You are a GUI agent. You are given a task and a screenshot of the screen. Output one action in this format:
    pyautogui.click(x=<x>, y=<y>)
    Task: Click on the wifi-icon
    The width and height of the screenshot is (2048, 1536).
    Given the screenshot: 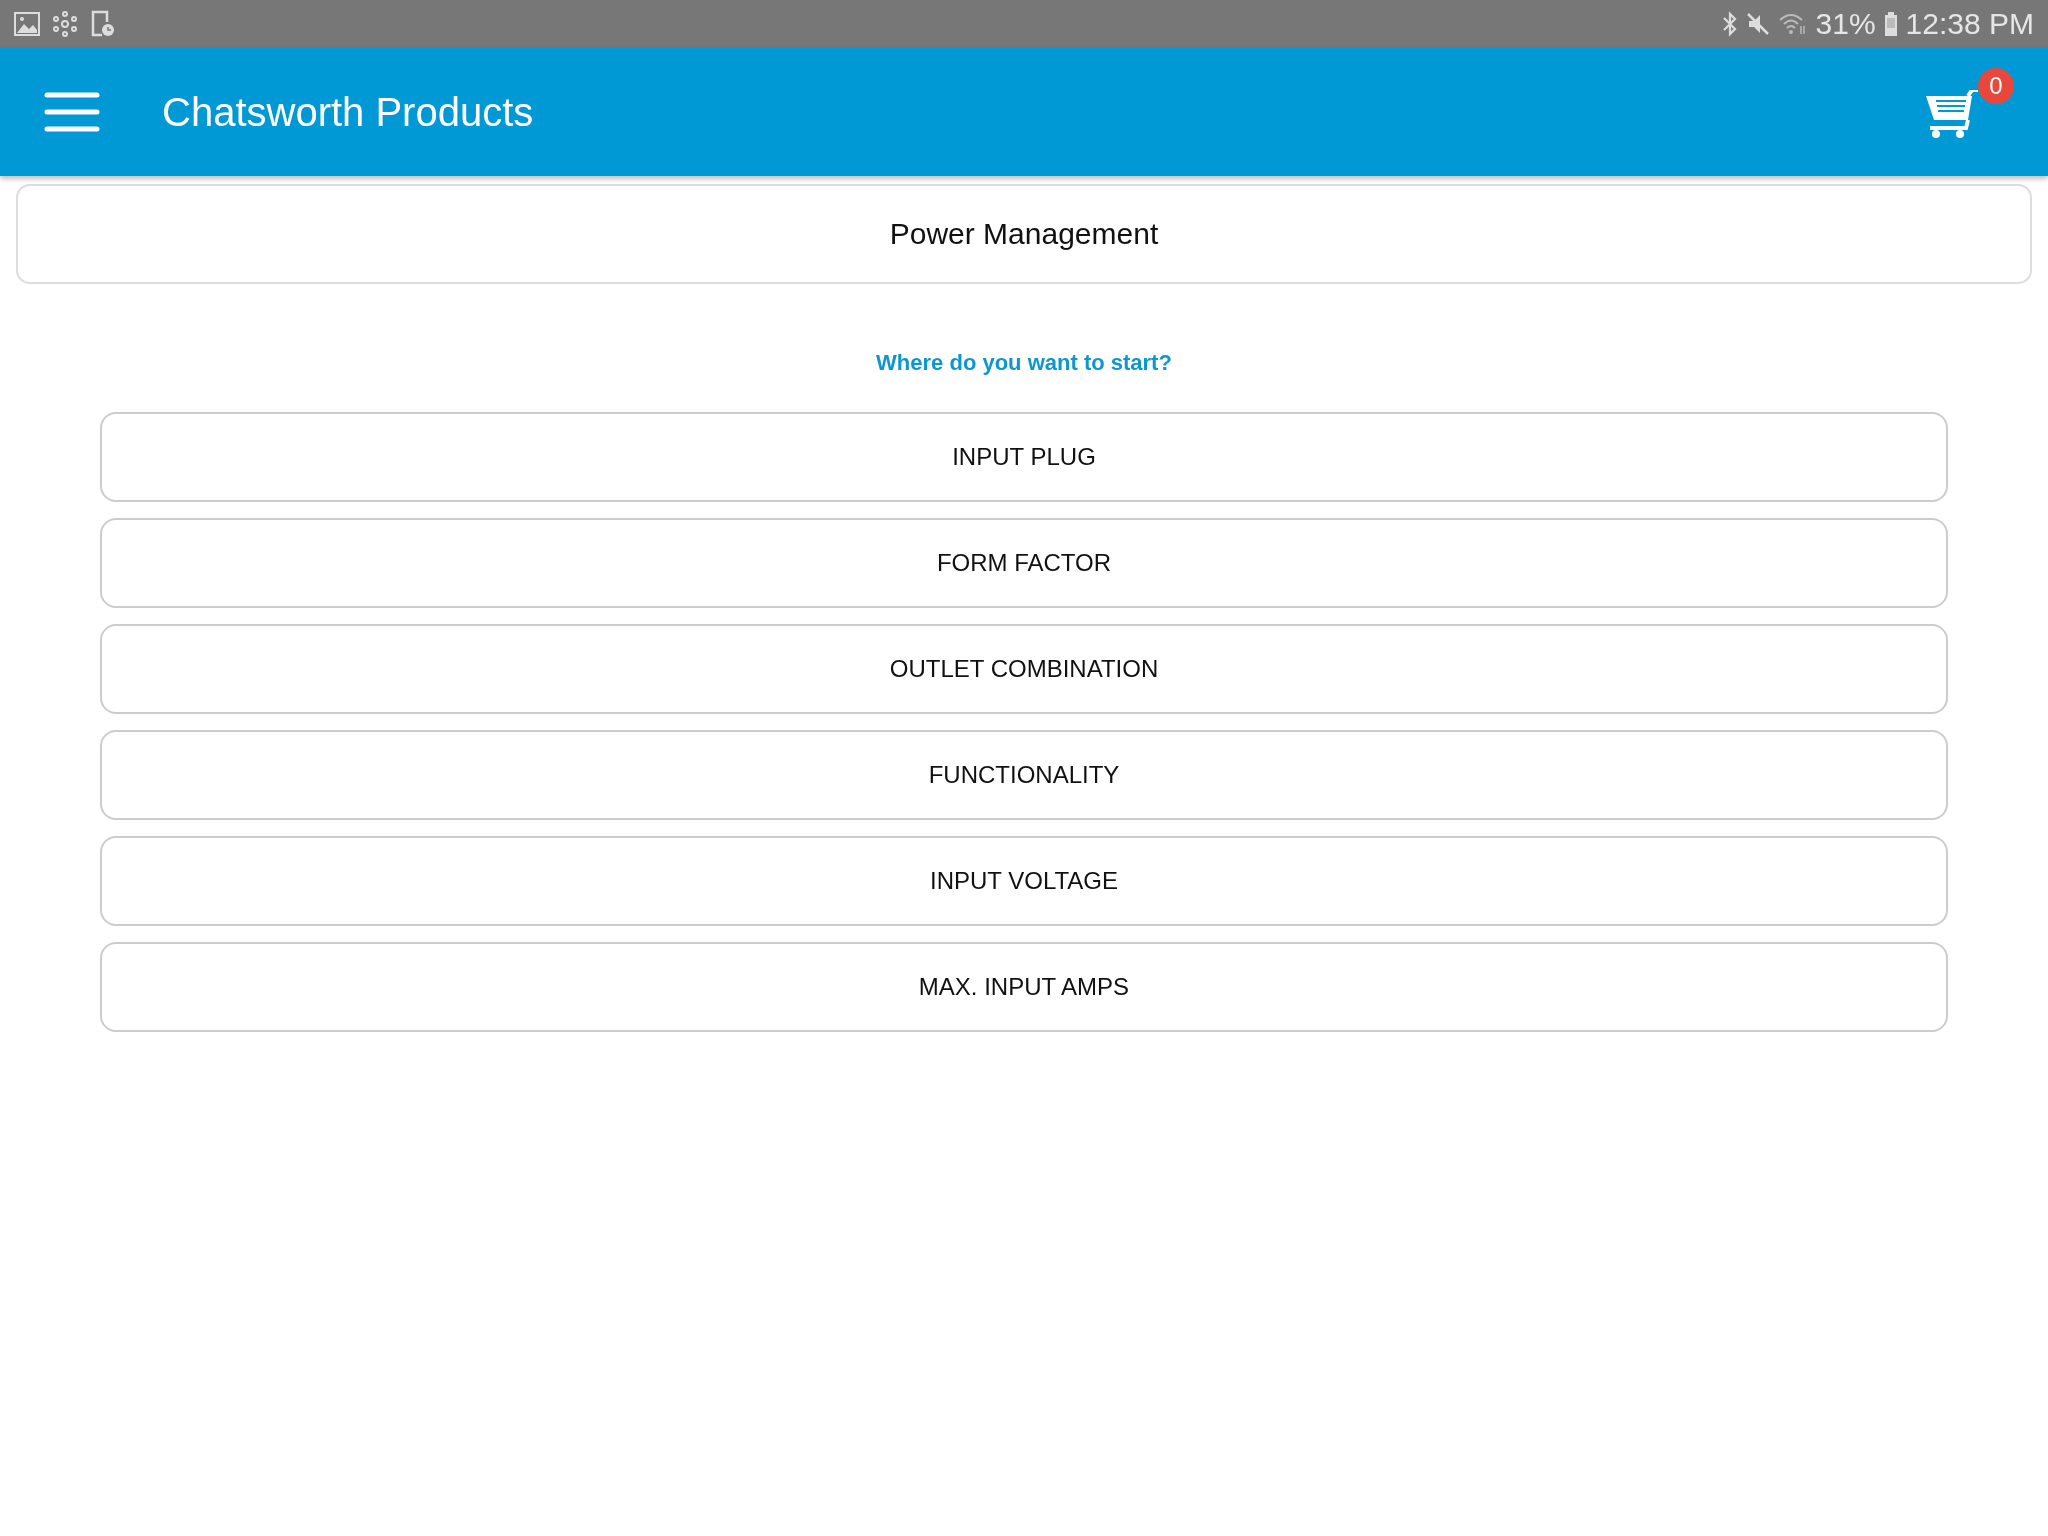 What is the action you would take?
    pyautogui.click(x=1792, y=24)
    